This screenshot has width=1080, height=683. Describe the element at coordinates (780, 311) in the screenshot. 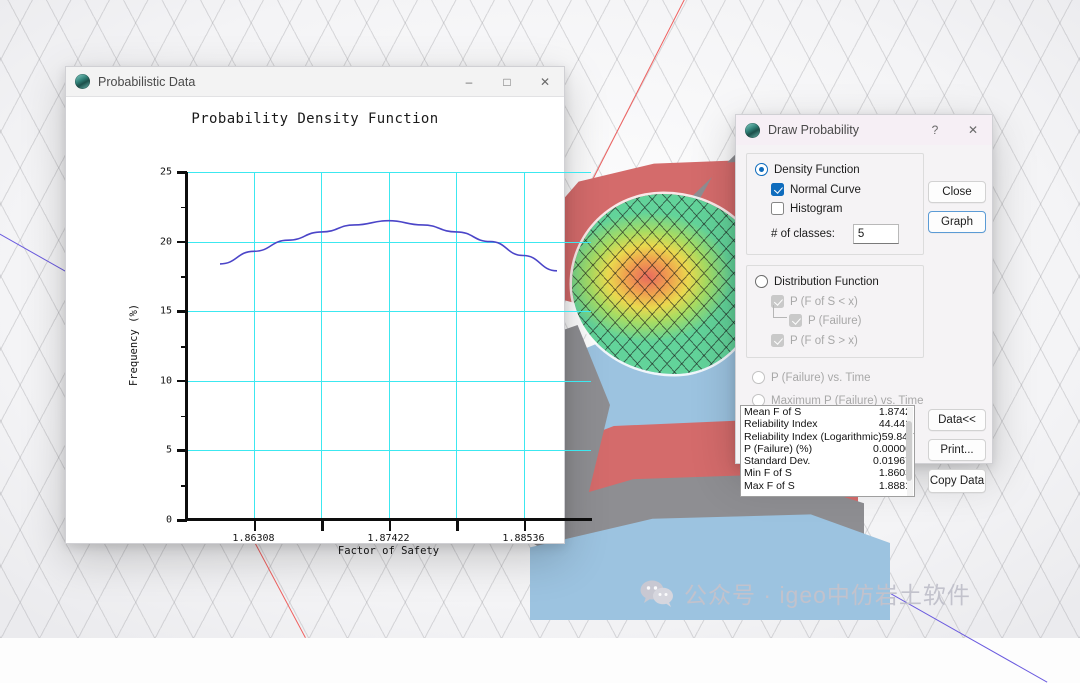

I see `tree-connector-icon` at that location.